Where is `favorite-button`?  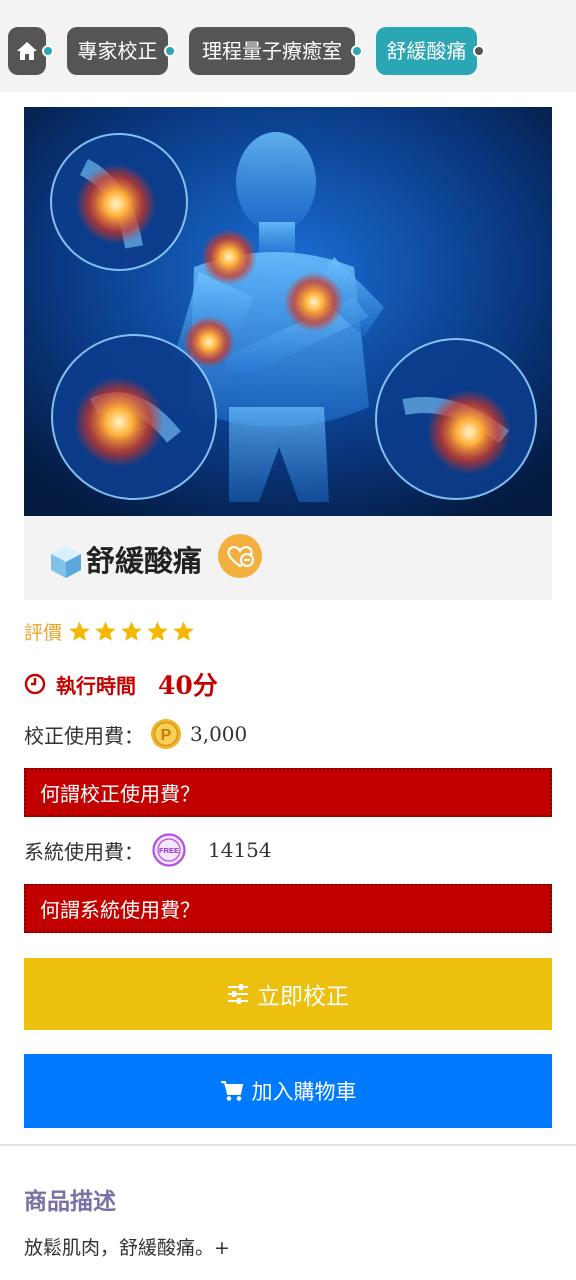 favorite-button is located at coordinates (240, 556).